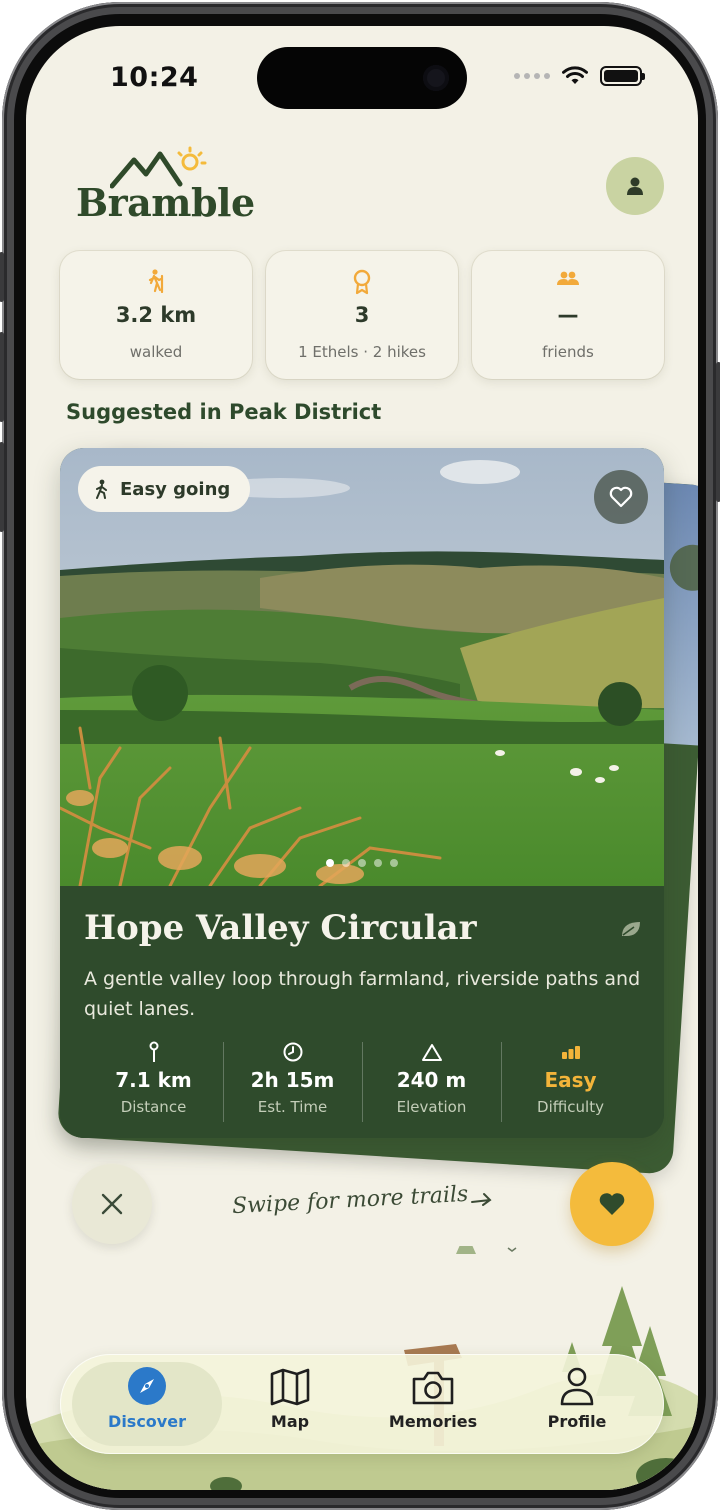 The width and height of the screenshot is (720, 1512). I want to click on nav-label: Discover, so click(147, 1421).